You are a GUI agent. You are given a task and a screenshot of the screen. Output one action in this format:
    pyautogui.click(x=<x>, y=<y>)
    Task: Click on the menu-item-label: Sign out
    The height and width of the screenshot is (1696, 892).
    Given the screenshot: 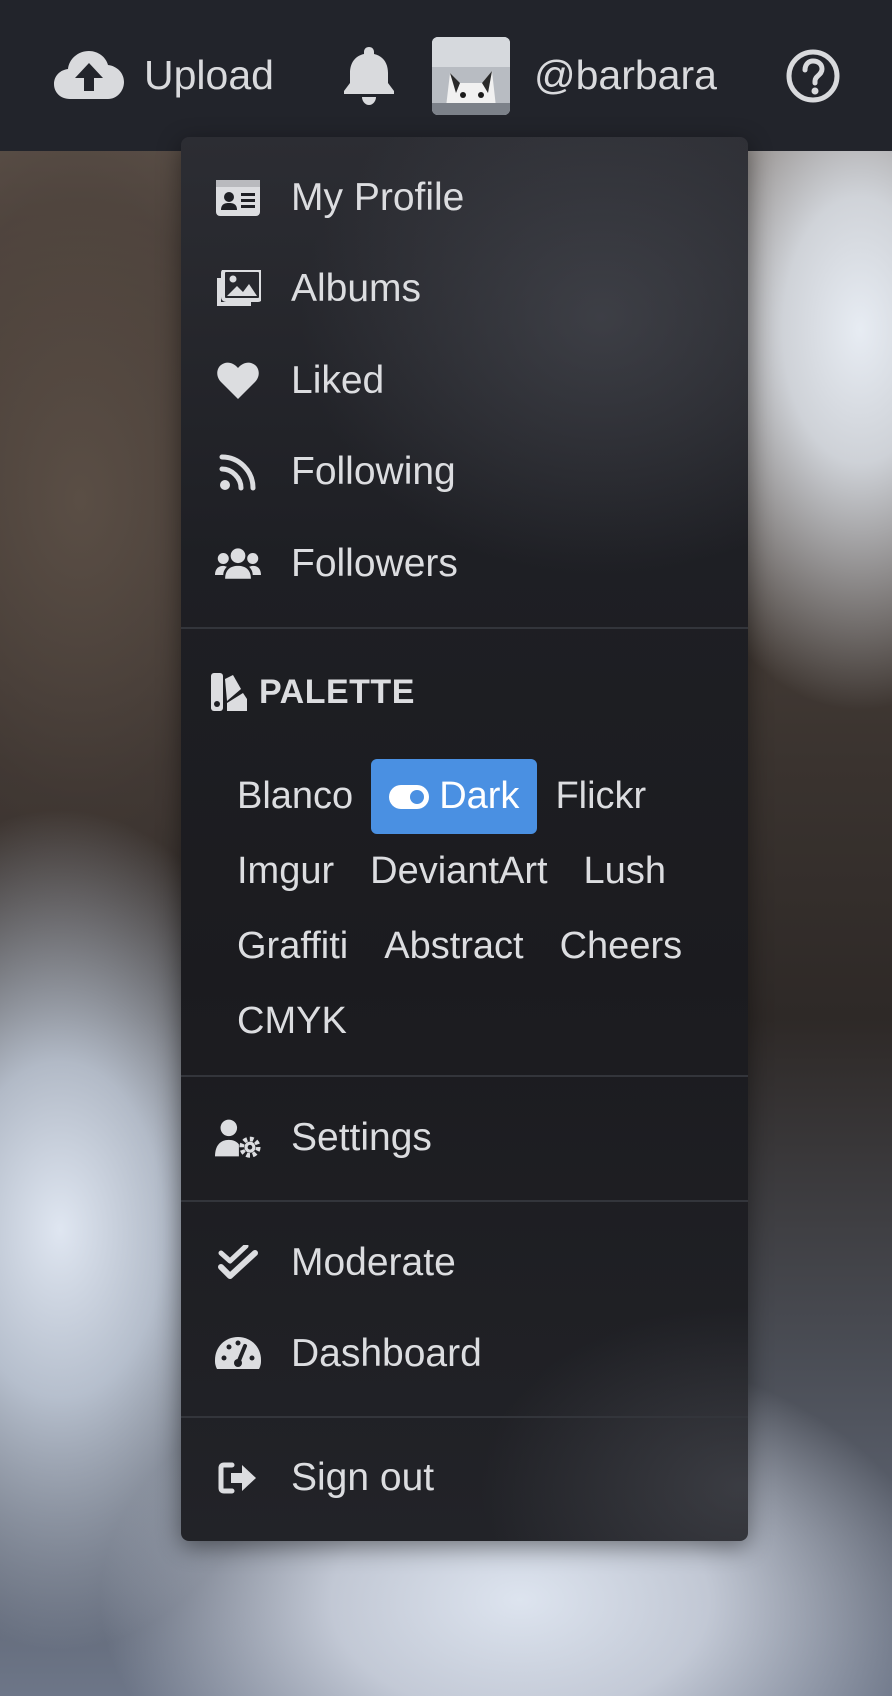 What is the action you would take?
    pyautogui.click(x=363, y=1477)
    